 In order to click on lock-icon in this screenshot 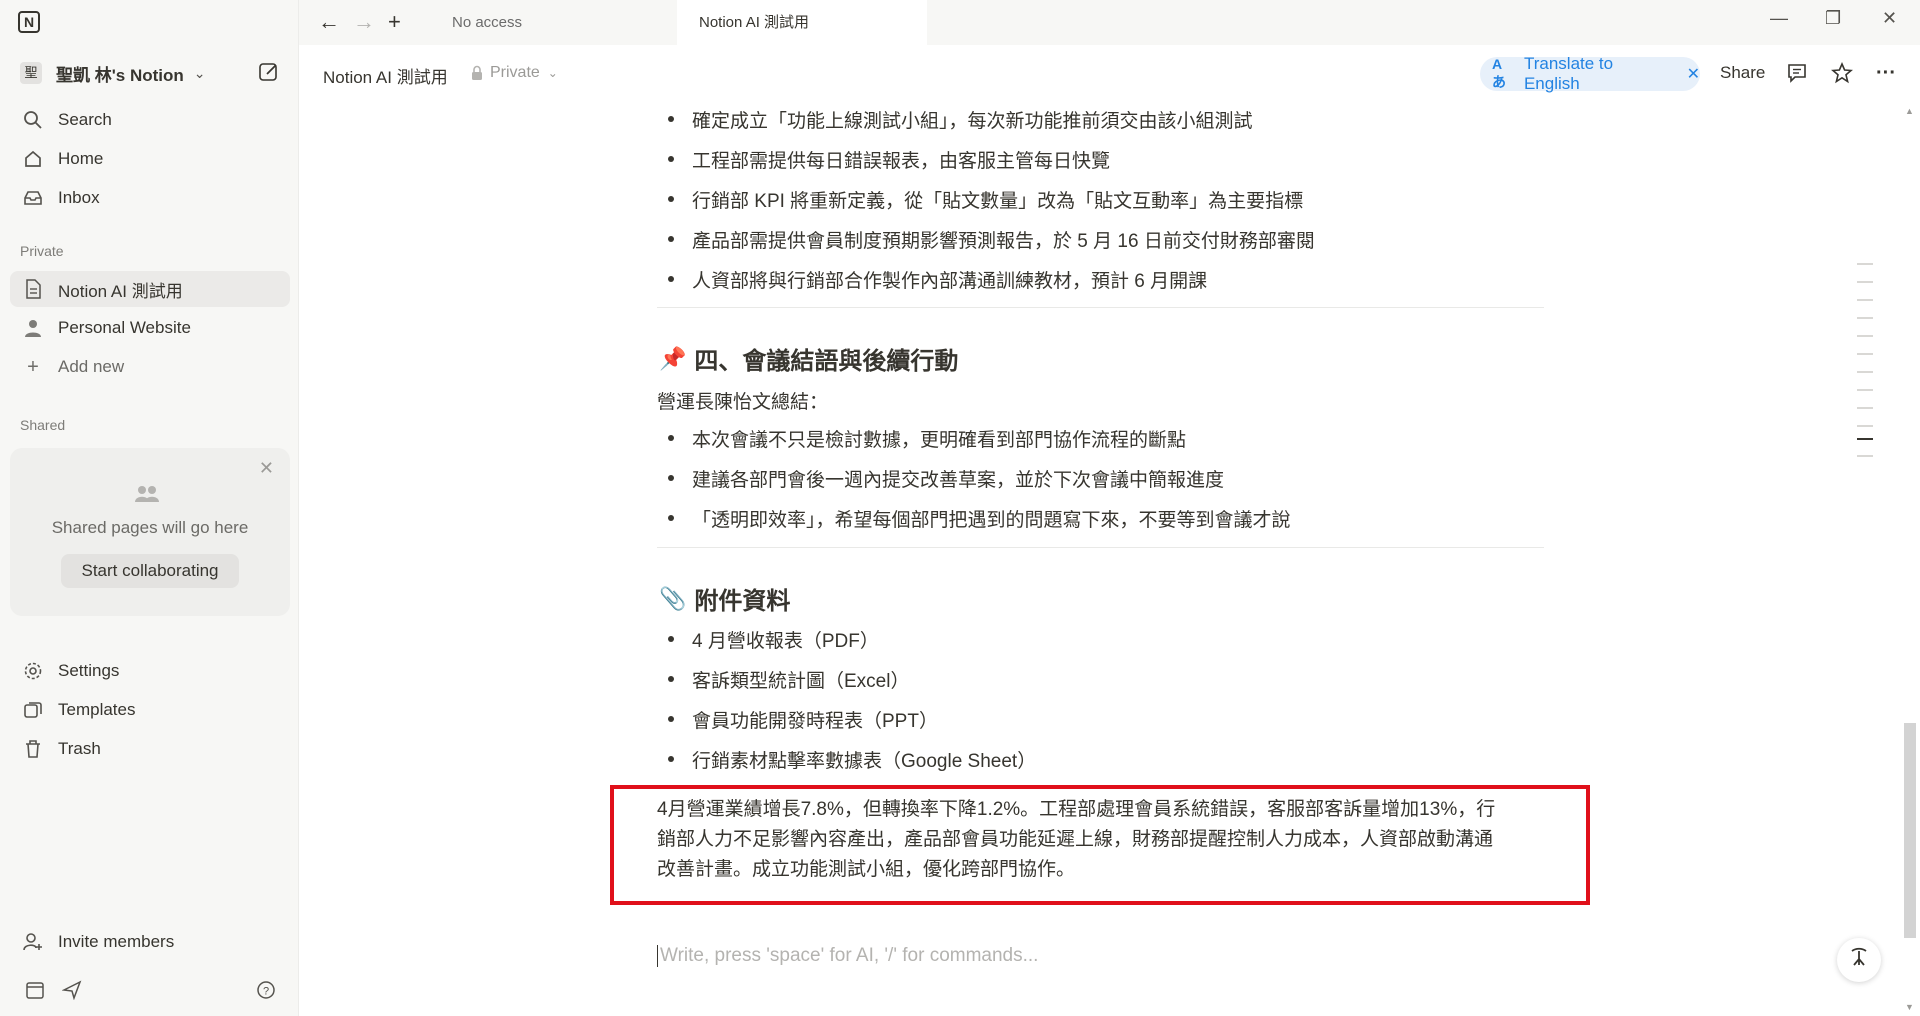, I will do `click(477, 72)`.